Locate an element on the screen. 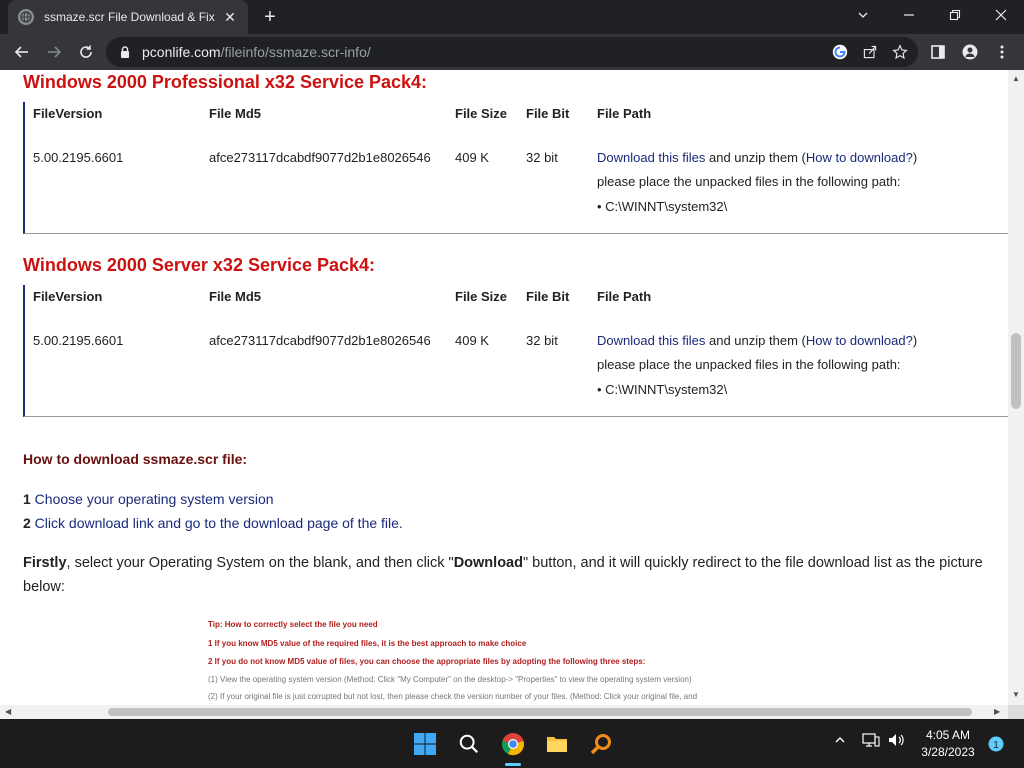  vertical-scrollbar: ▲ ▼ is located at coordinates (1016, 387).